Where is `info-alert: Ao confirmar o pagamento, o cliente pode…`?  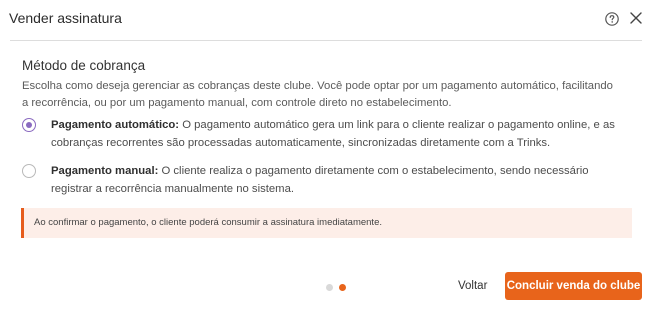 info-alert: Ao confirmar o pagamento, o cliente pode… is located at coordinates (326, 223).